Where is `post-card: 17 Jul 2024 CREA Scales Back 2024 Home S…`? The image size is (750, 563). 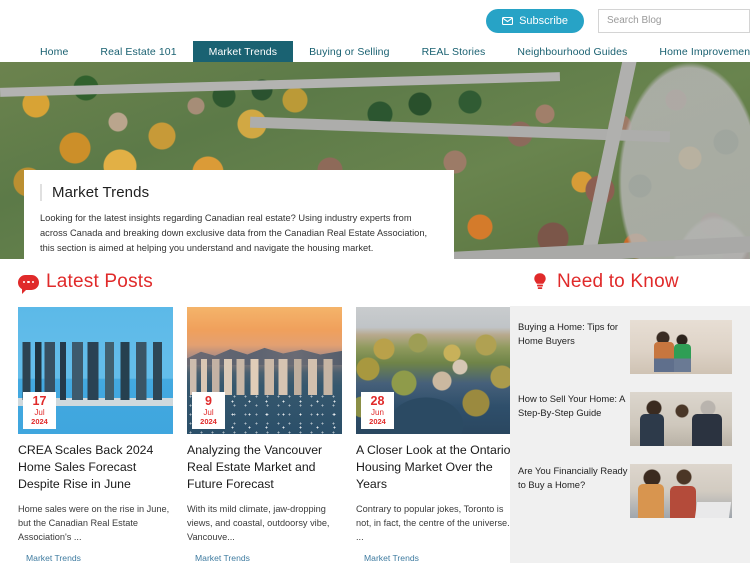
post-card: 17 Jul 2024 CREA Scales Back 2024 Home S… is located at coordinates (95, 429).